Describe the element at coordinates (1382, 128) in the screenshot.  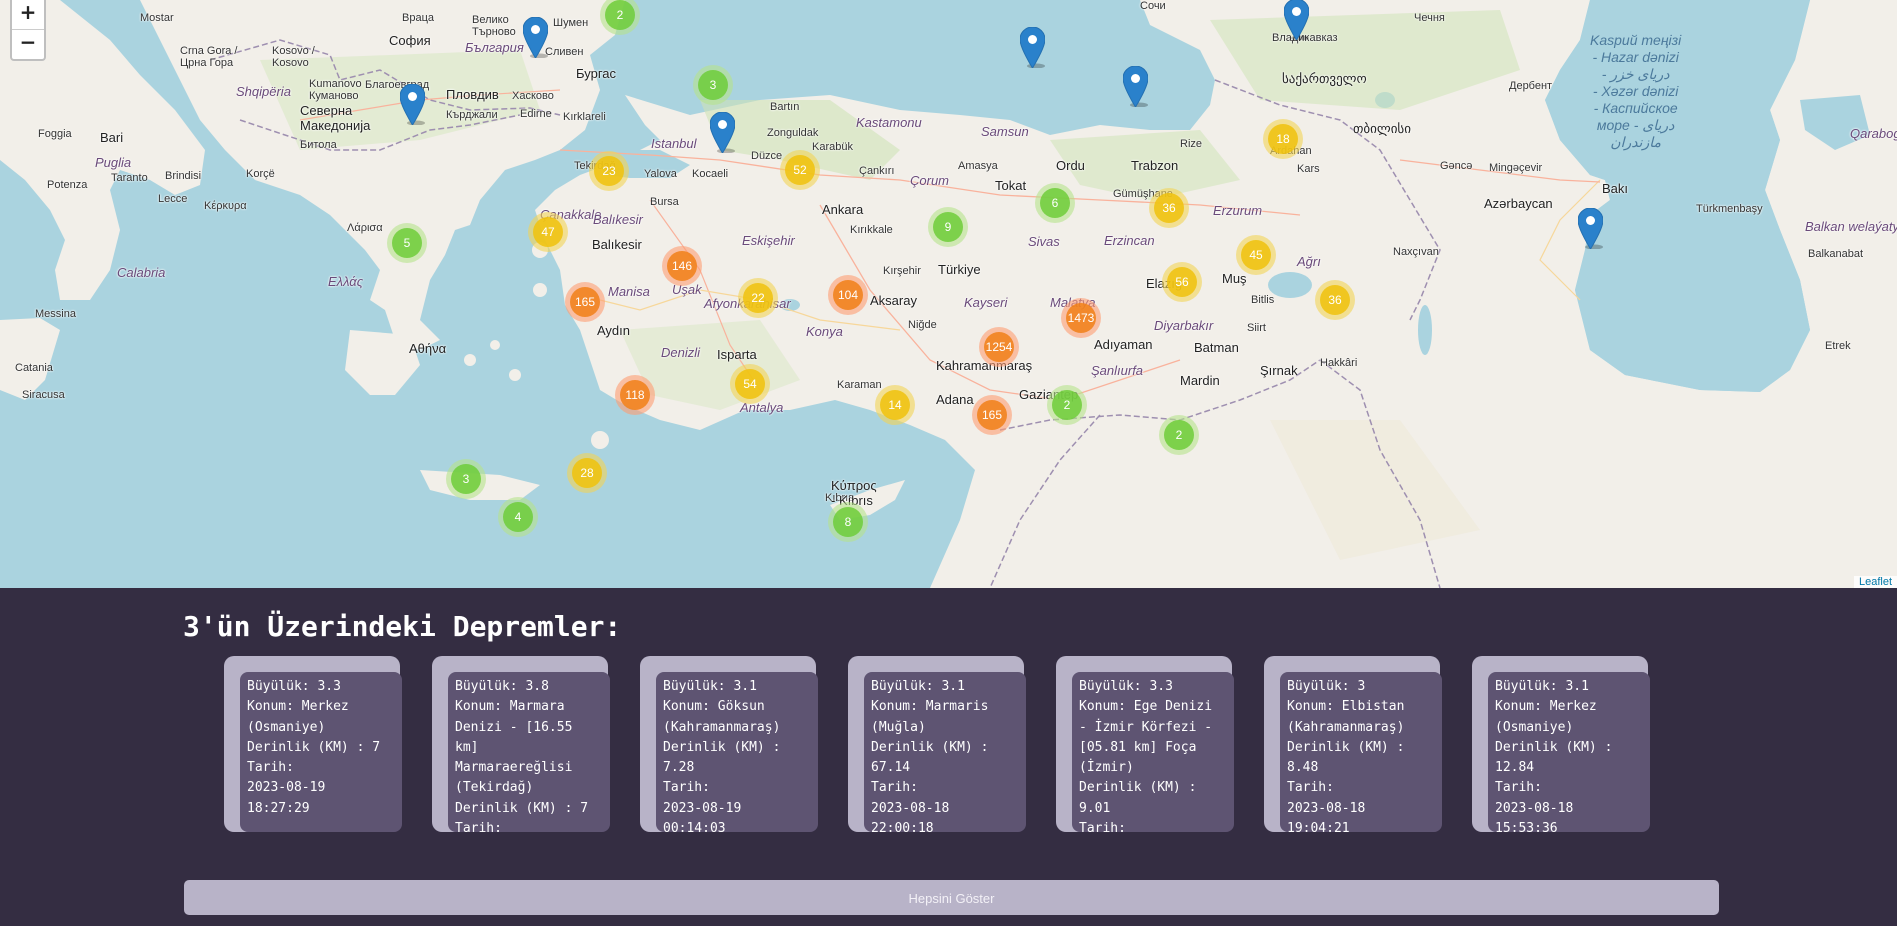
I see `map-place-label: თბილისი` at that location.